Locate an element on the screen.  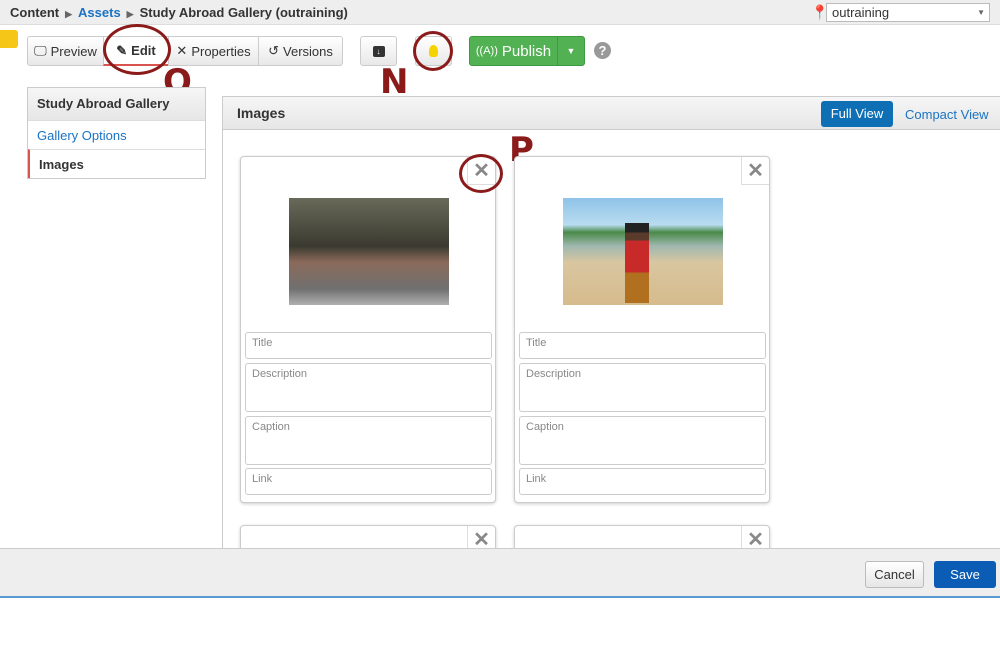
sidebar-item-images: Images is located at coordinates (116, 163).